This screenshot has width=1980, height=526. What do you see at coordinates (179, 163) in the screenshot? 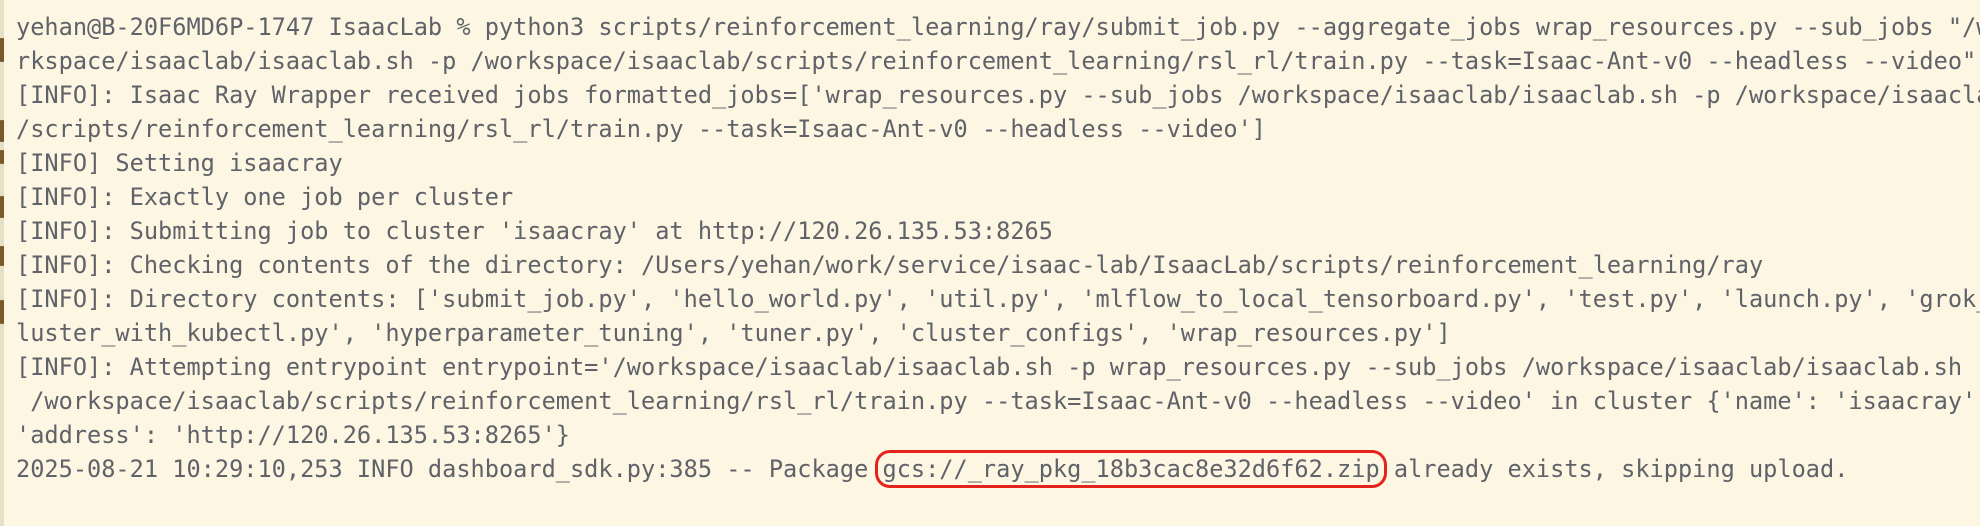
I see `terminal-line: [INFO] Setting isaacray` at bounding box center [179, 163].